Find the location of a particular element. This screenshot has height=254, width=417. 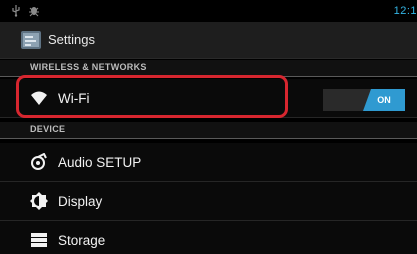

section-header-device: DEVICE is located at coordinates (208, 130).